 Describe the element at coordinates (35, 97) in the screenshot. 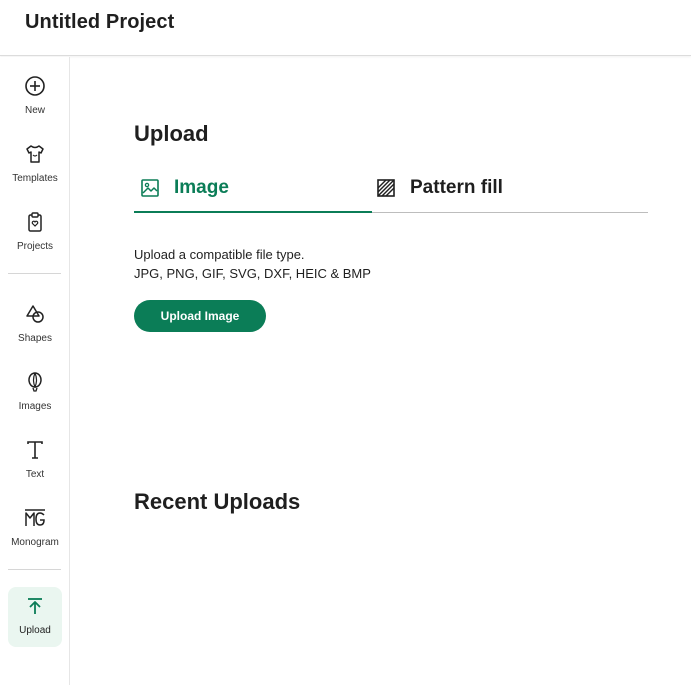

I see `sidebar-item-new: New` at that location.